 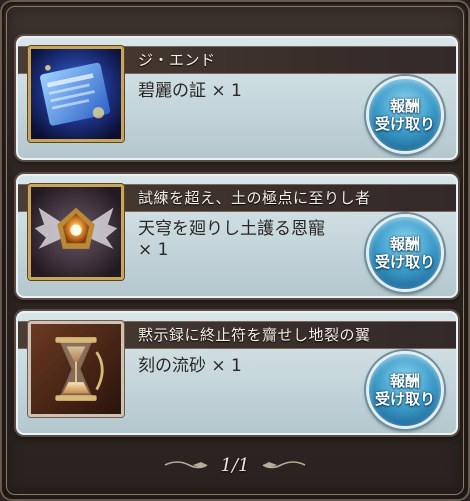 I want to click on item-name: 刻の流砂, so click(x=172, y=366).